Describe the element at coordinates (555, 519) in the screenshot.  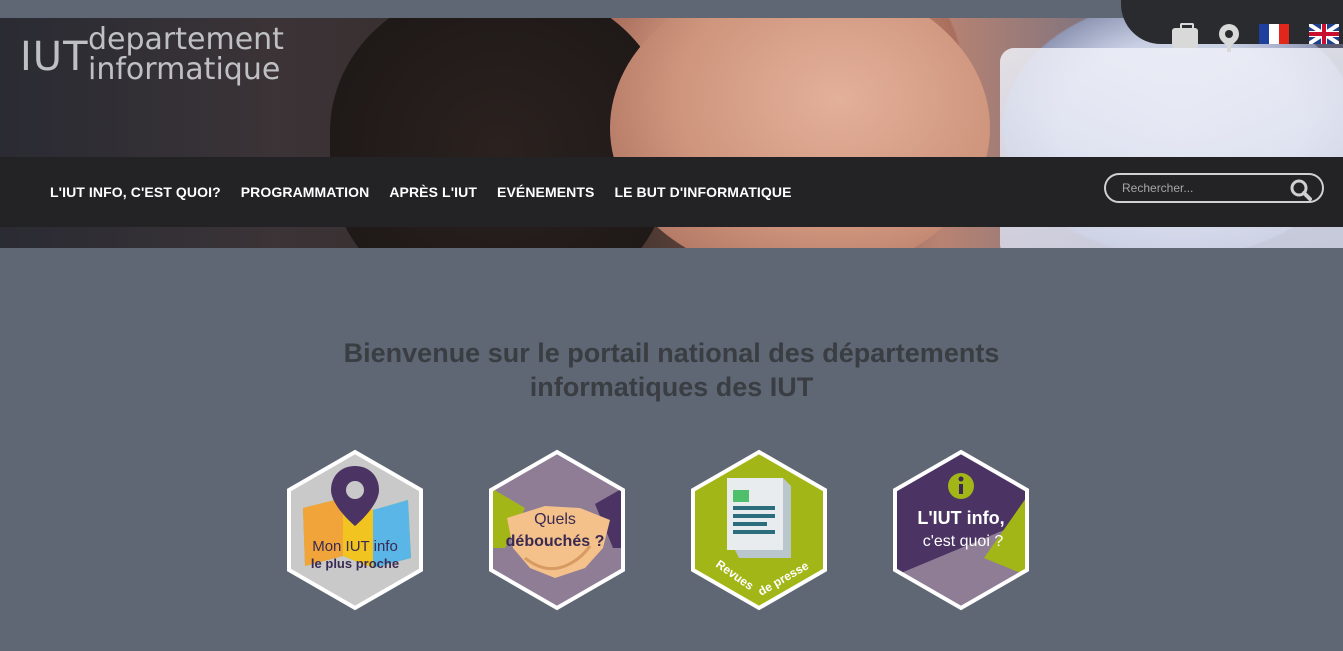
I see `tile-debouches-line1: Quels` at that location.